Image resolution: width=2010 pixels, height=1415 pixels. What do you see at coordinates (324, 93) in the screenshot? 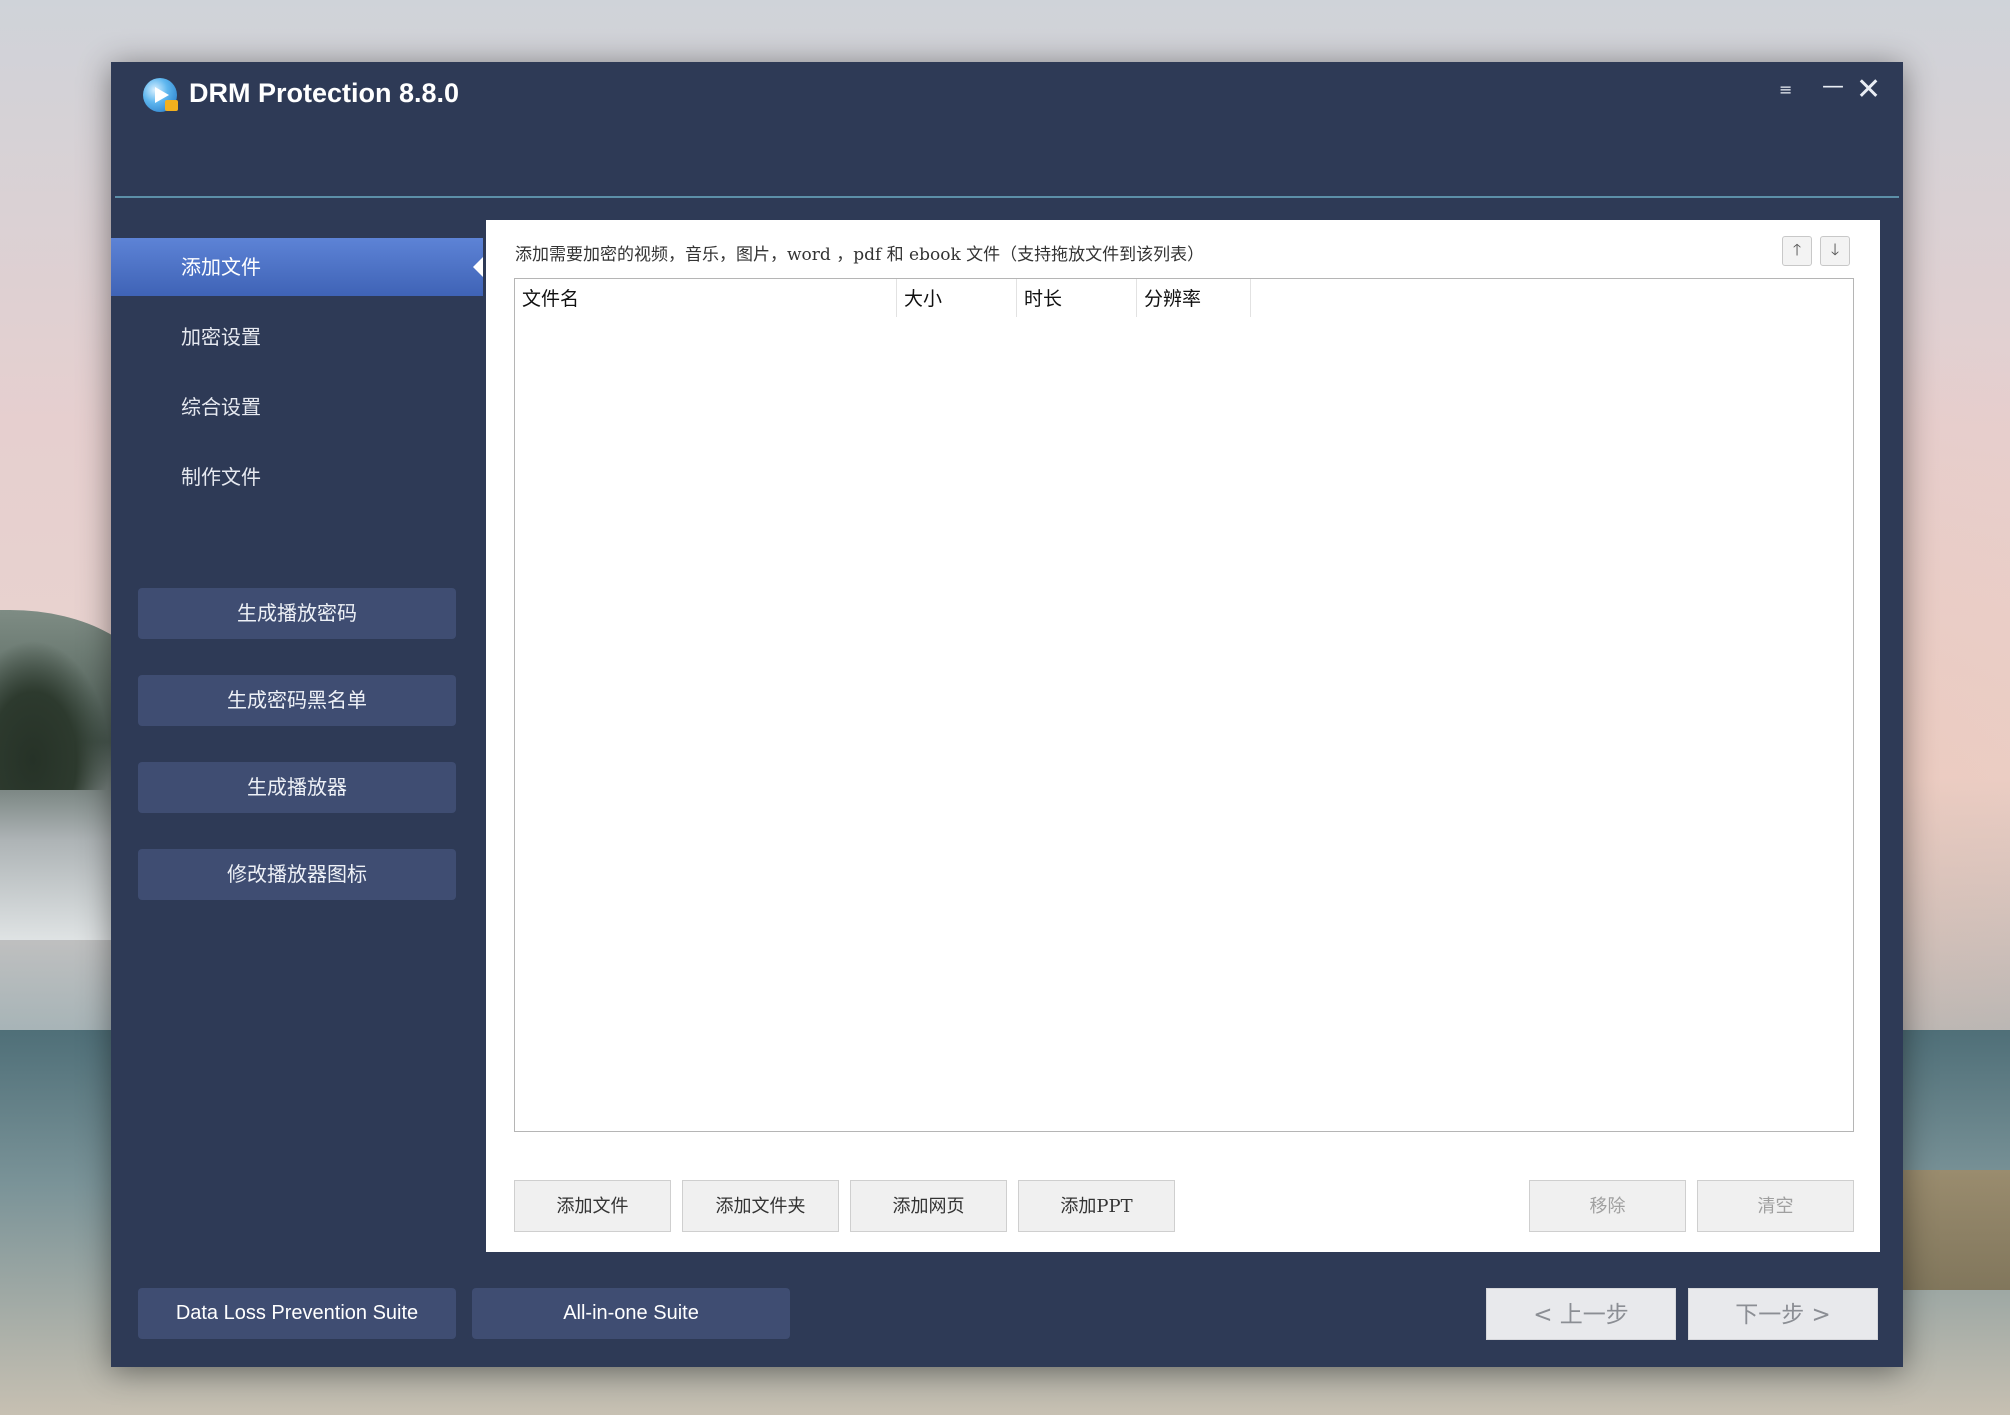
I see `app-title: DRM Protection 8.8.0` at bounding box center [324, 93].